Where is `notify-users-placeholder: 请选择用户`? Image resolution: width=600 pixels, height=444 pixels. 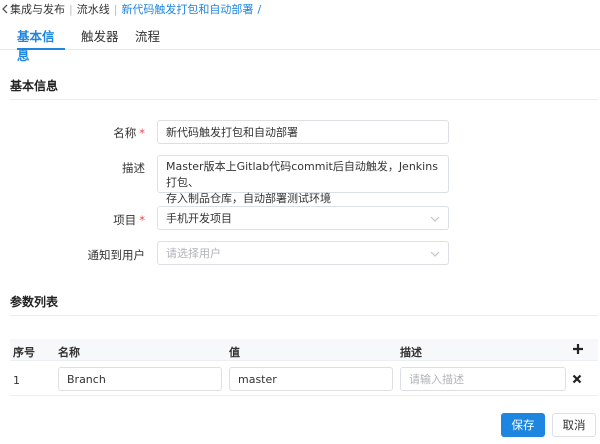 notify-users-placeholder: 请选择用户 is located at coordinates (193, 253).